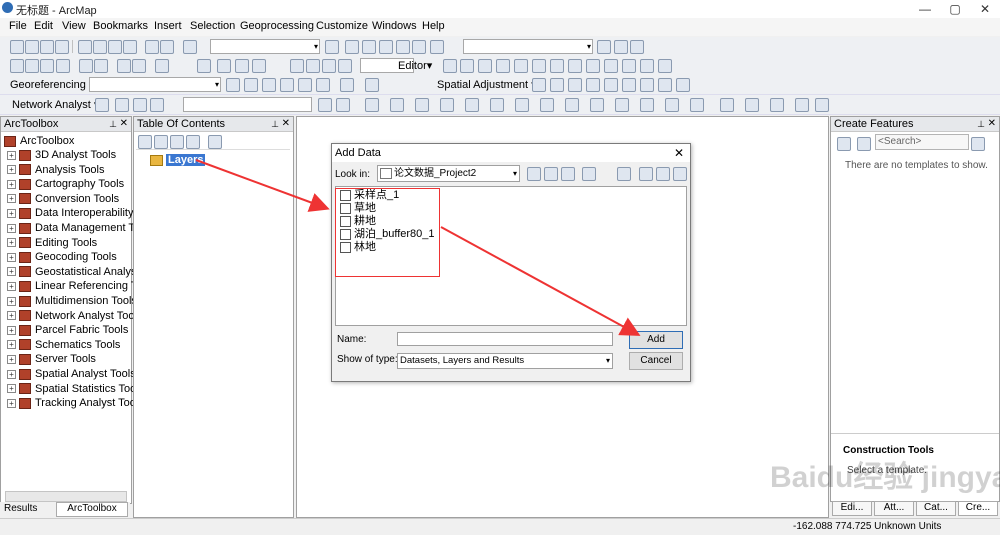 The image size is (1000, 535). What do you see at coordinates (540, 281) in the screenshot?
I see `arrow-files-to-add` at bounding box center [540, 281].